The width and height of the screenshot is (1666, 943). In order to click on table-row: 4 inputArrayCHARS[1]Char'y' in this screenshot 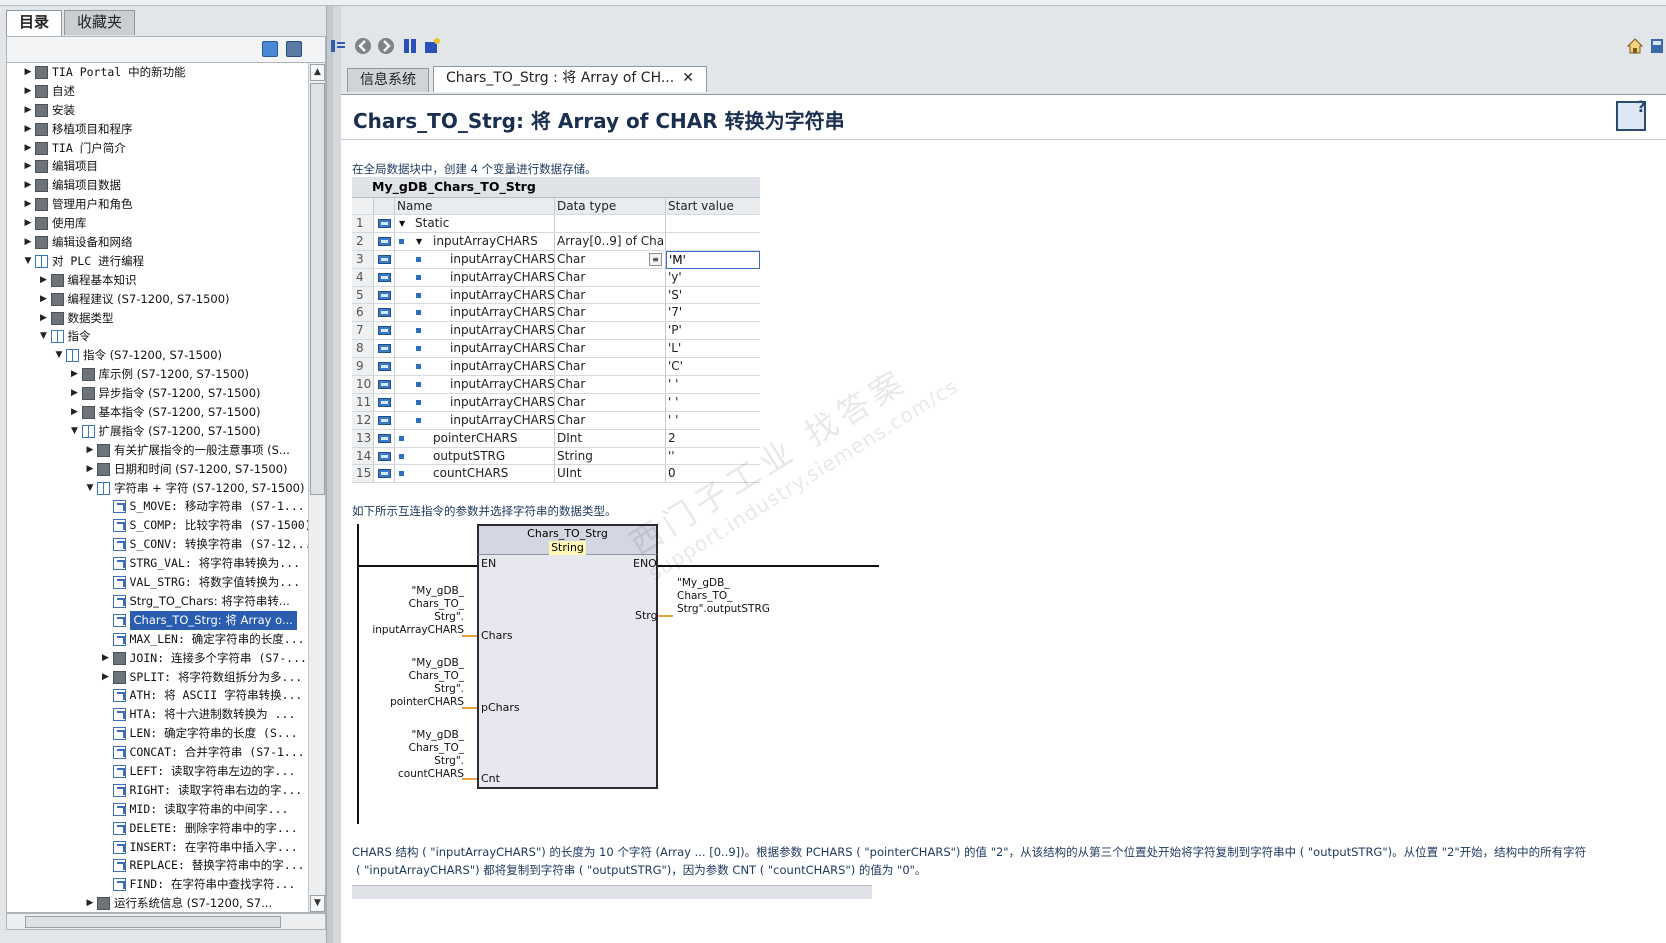, I will do `click(556, 277)`.